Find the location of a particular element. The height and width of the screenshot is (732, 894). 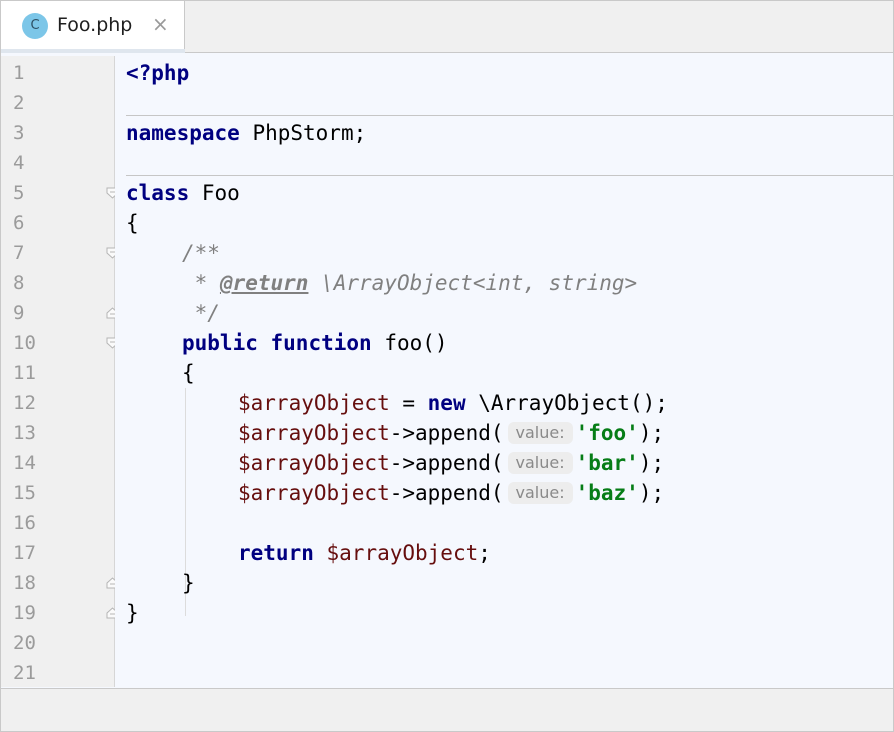

line-number: 1 is located at coordinates (19, 73).